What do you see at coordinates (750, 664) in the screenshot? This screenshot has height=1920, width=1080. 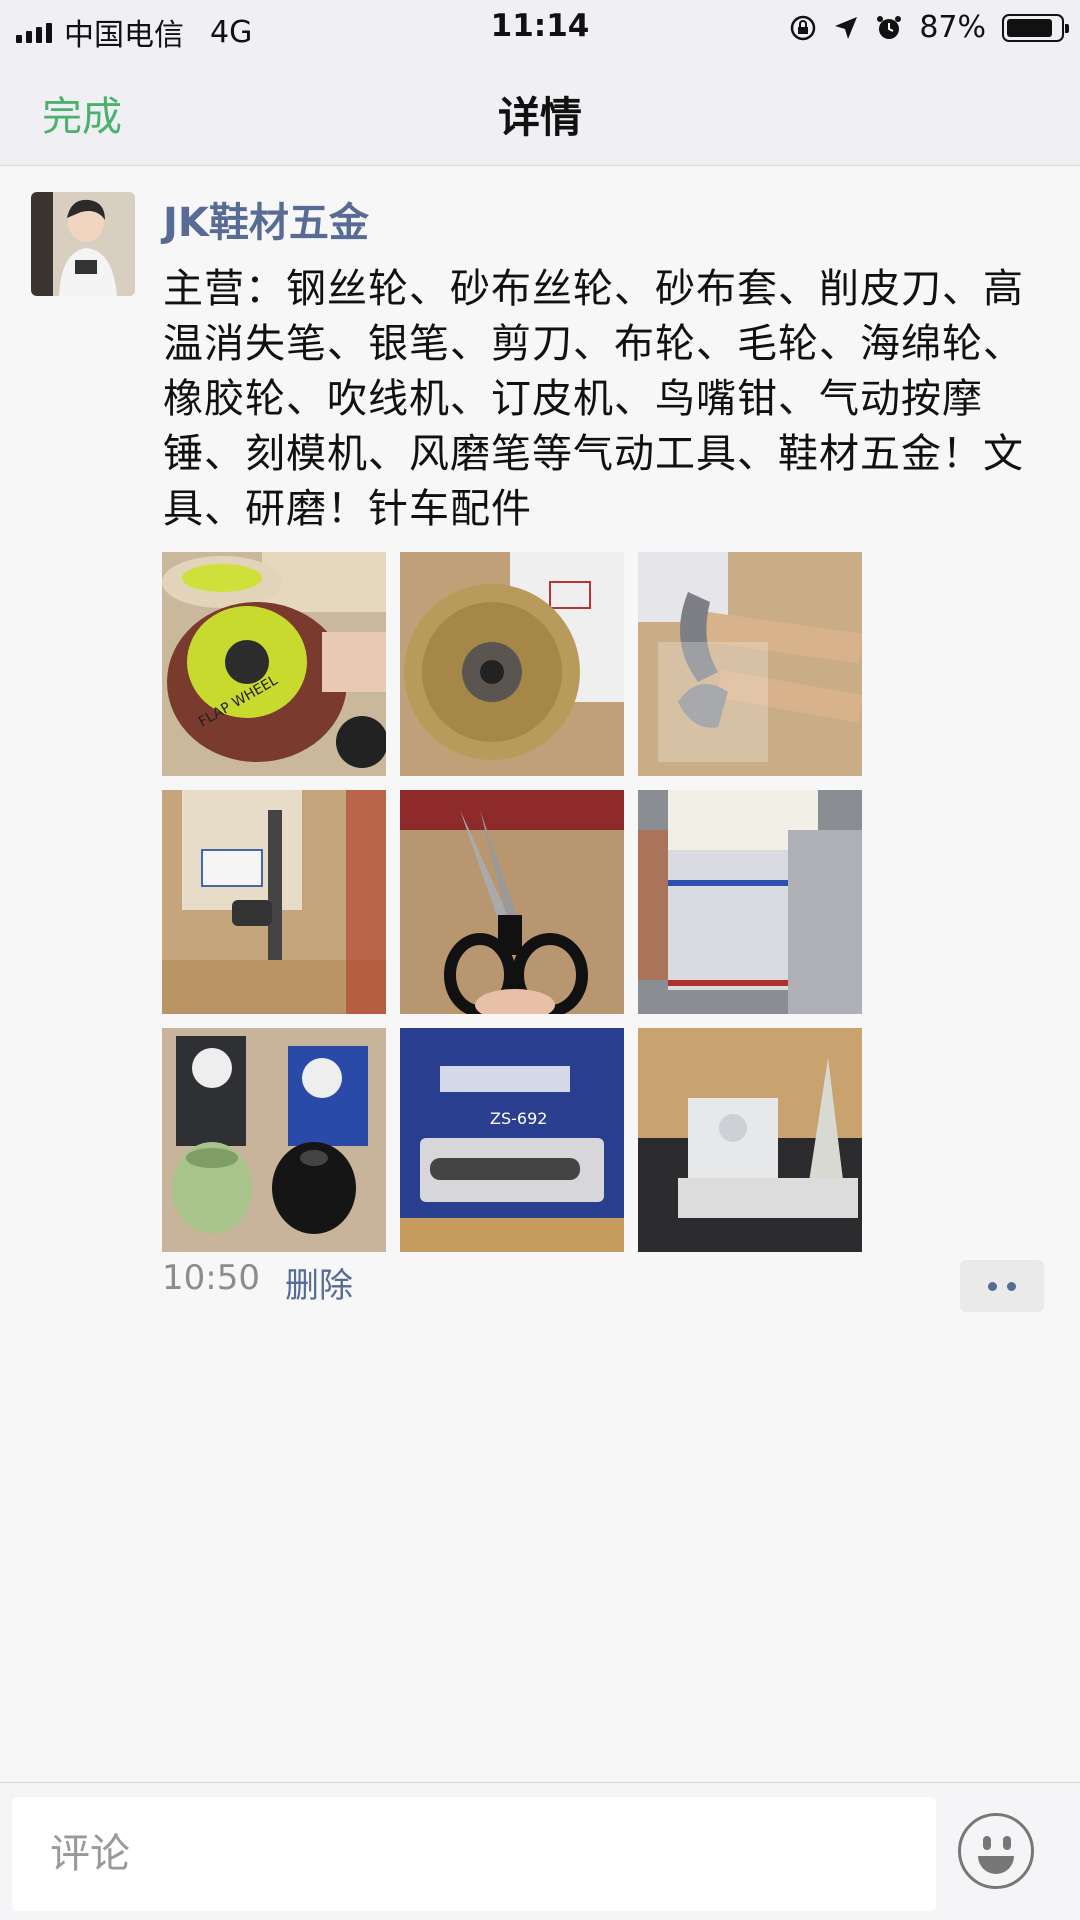 I see `hammers-photo` at bounding box center [750, 664].